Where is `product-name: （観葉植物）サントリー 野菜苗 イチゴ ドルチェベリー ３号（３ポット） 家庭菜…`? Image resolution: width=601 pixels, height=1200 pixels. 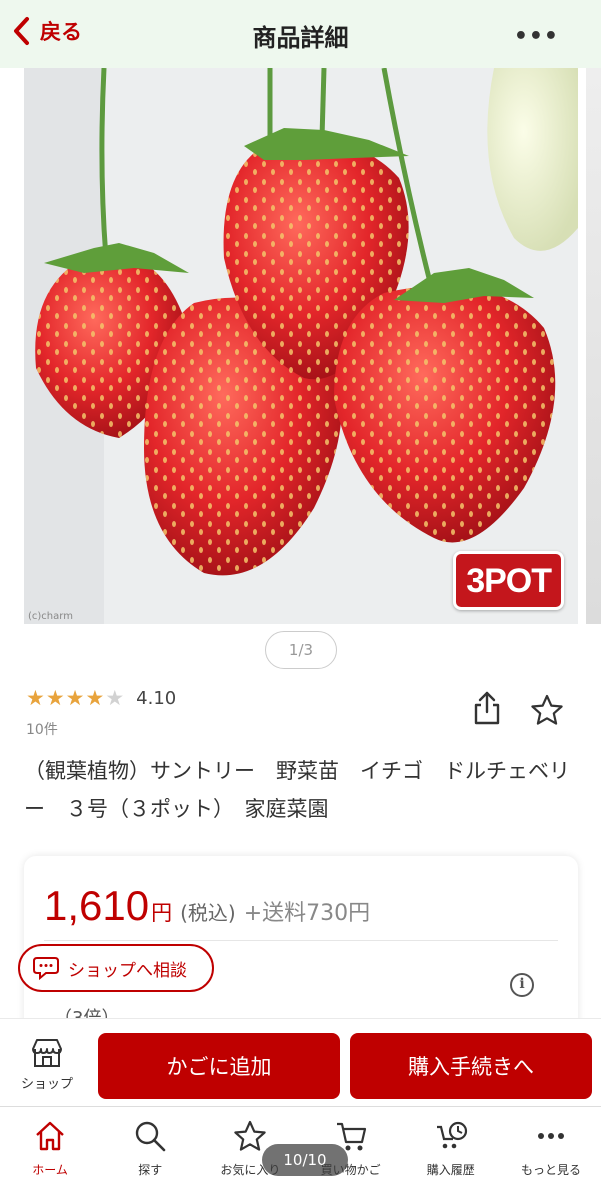
product-name: （観葉植物）サントリー 野菜苗 イチゴ ドルチェベリー ３号（３ポット） 家庭菜… is located at coordinates (297, 790).